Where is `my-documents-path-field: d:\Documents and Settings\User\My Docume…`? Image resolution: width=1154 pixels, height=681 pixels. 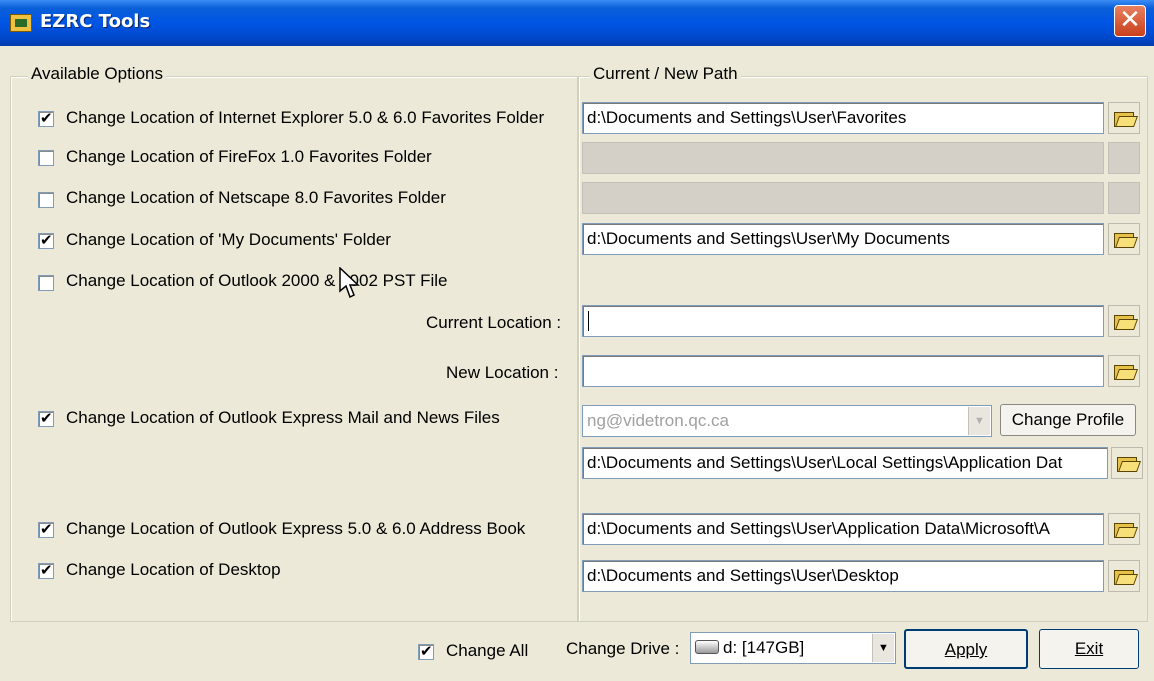 my-documents-path-field: d:\Documents and Settings\User\My Docume… is located at coordinates (843, 239).